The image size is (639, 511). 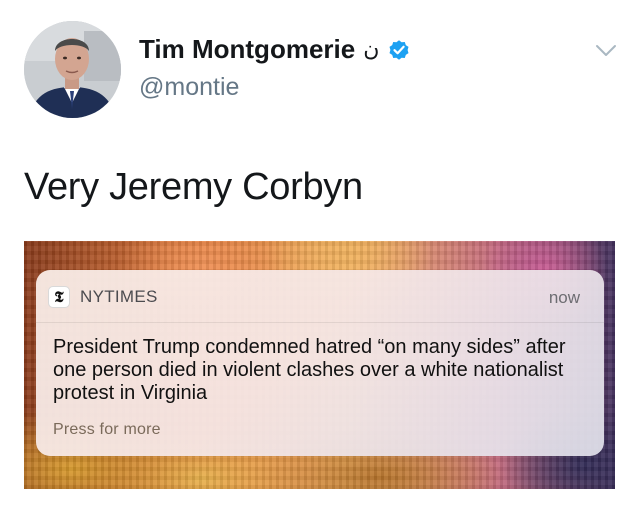 What do you see at coordinates (193, 187) in the screenshot?
I see `tweet-text: Very Jeremy Corbyn` at bounding box center [193, 187].